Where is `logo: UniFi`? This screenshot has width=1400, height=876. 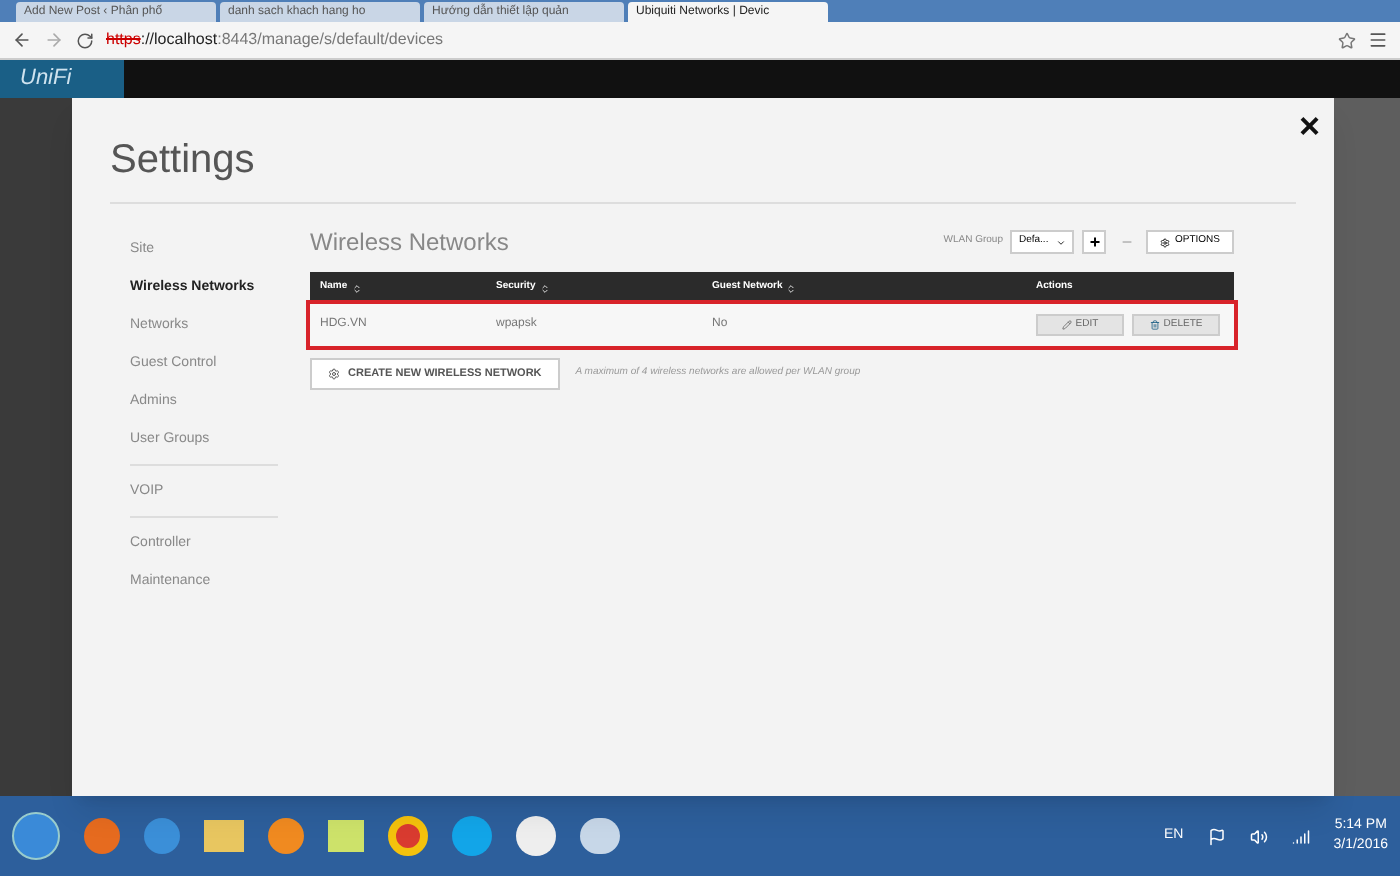 logo: UniFi is located at coordinates (62, 79).